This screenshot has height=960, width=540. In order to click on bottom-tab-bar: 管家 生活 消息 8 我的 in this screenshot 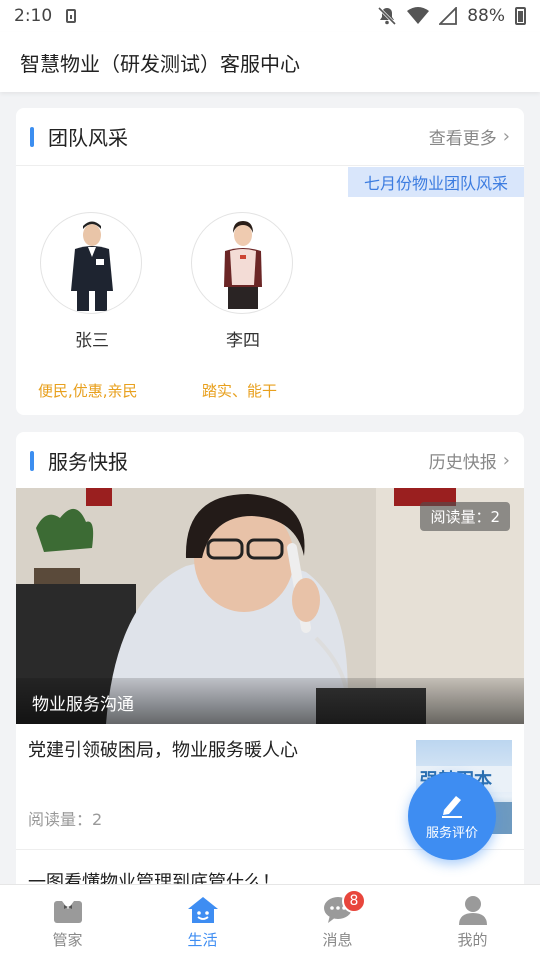, I will do `click(270, 922)`.